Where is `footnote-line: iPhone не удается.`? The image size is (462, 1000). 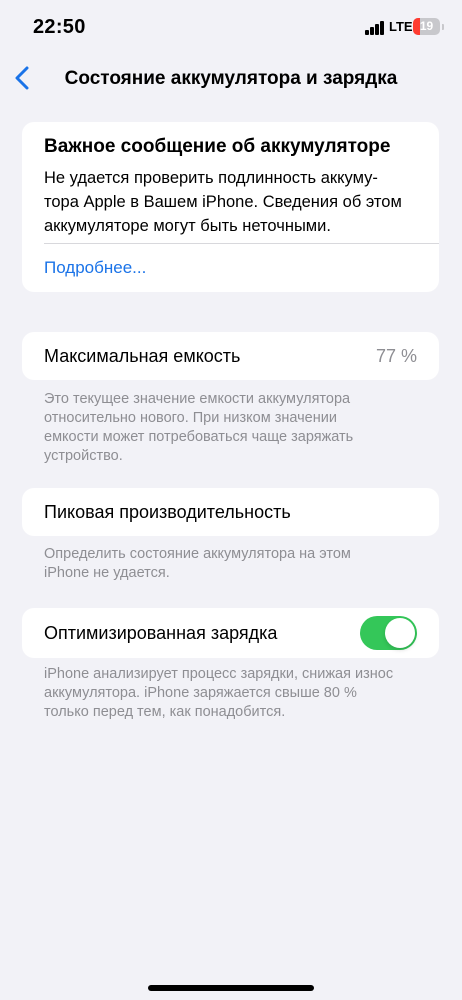
footnote-line: iPhone не удается. is located at coordinates (107, 573).